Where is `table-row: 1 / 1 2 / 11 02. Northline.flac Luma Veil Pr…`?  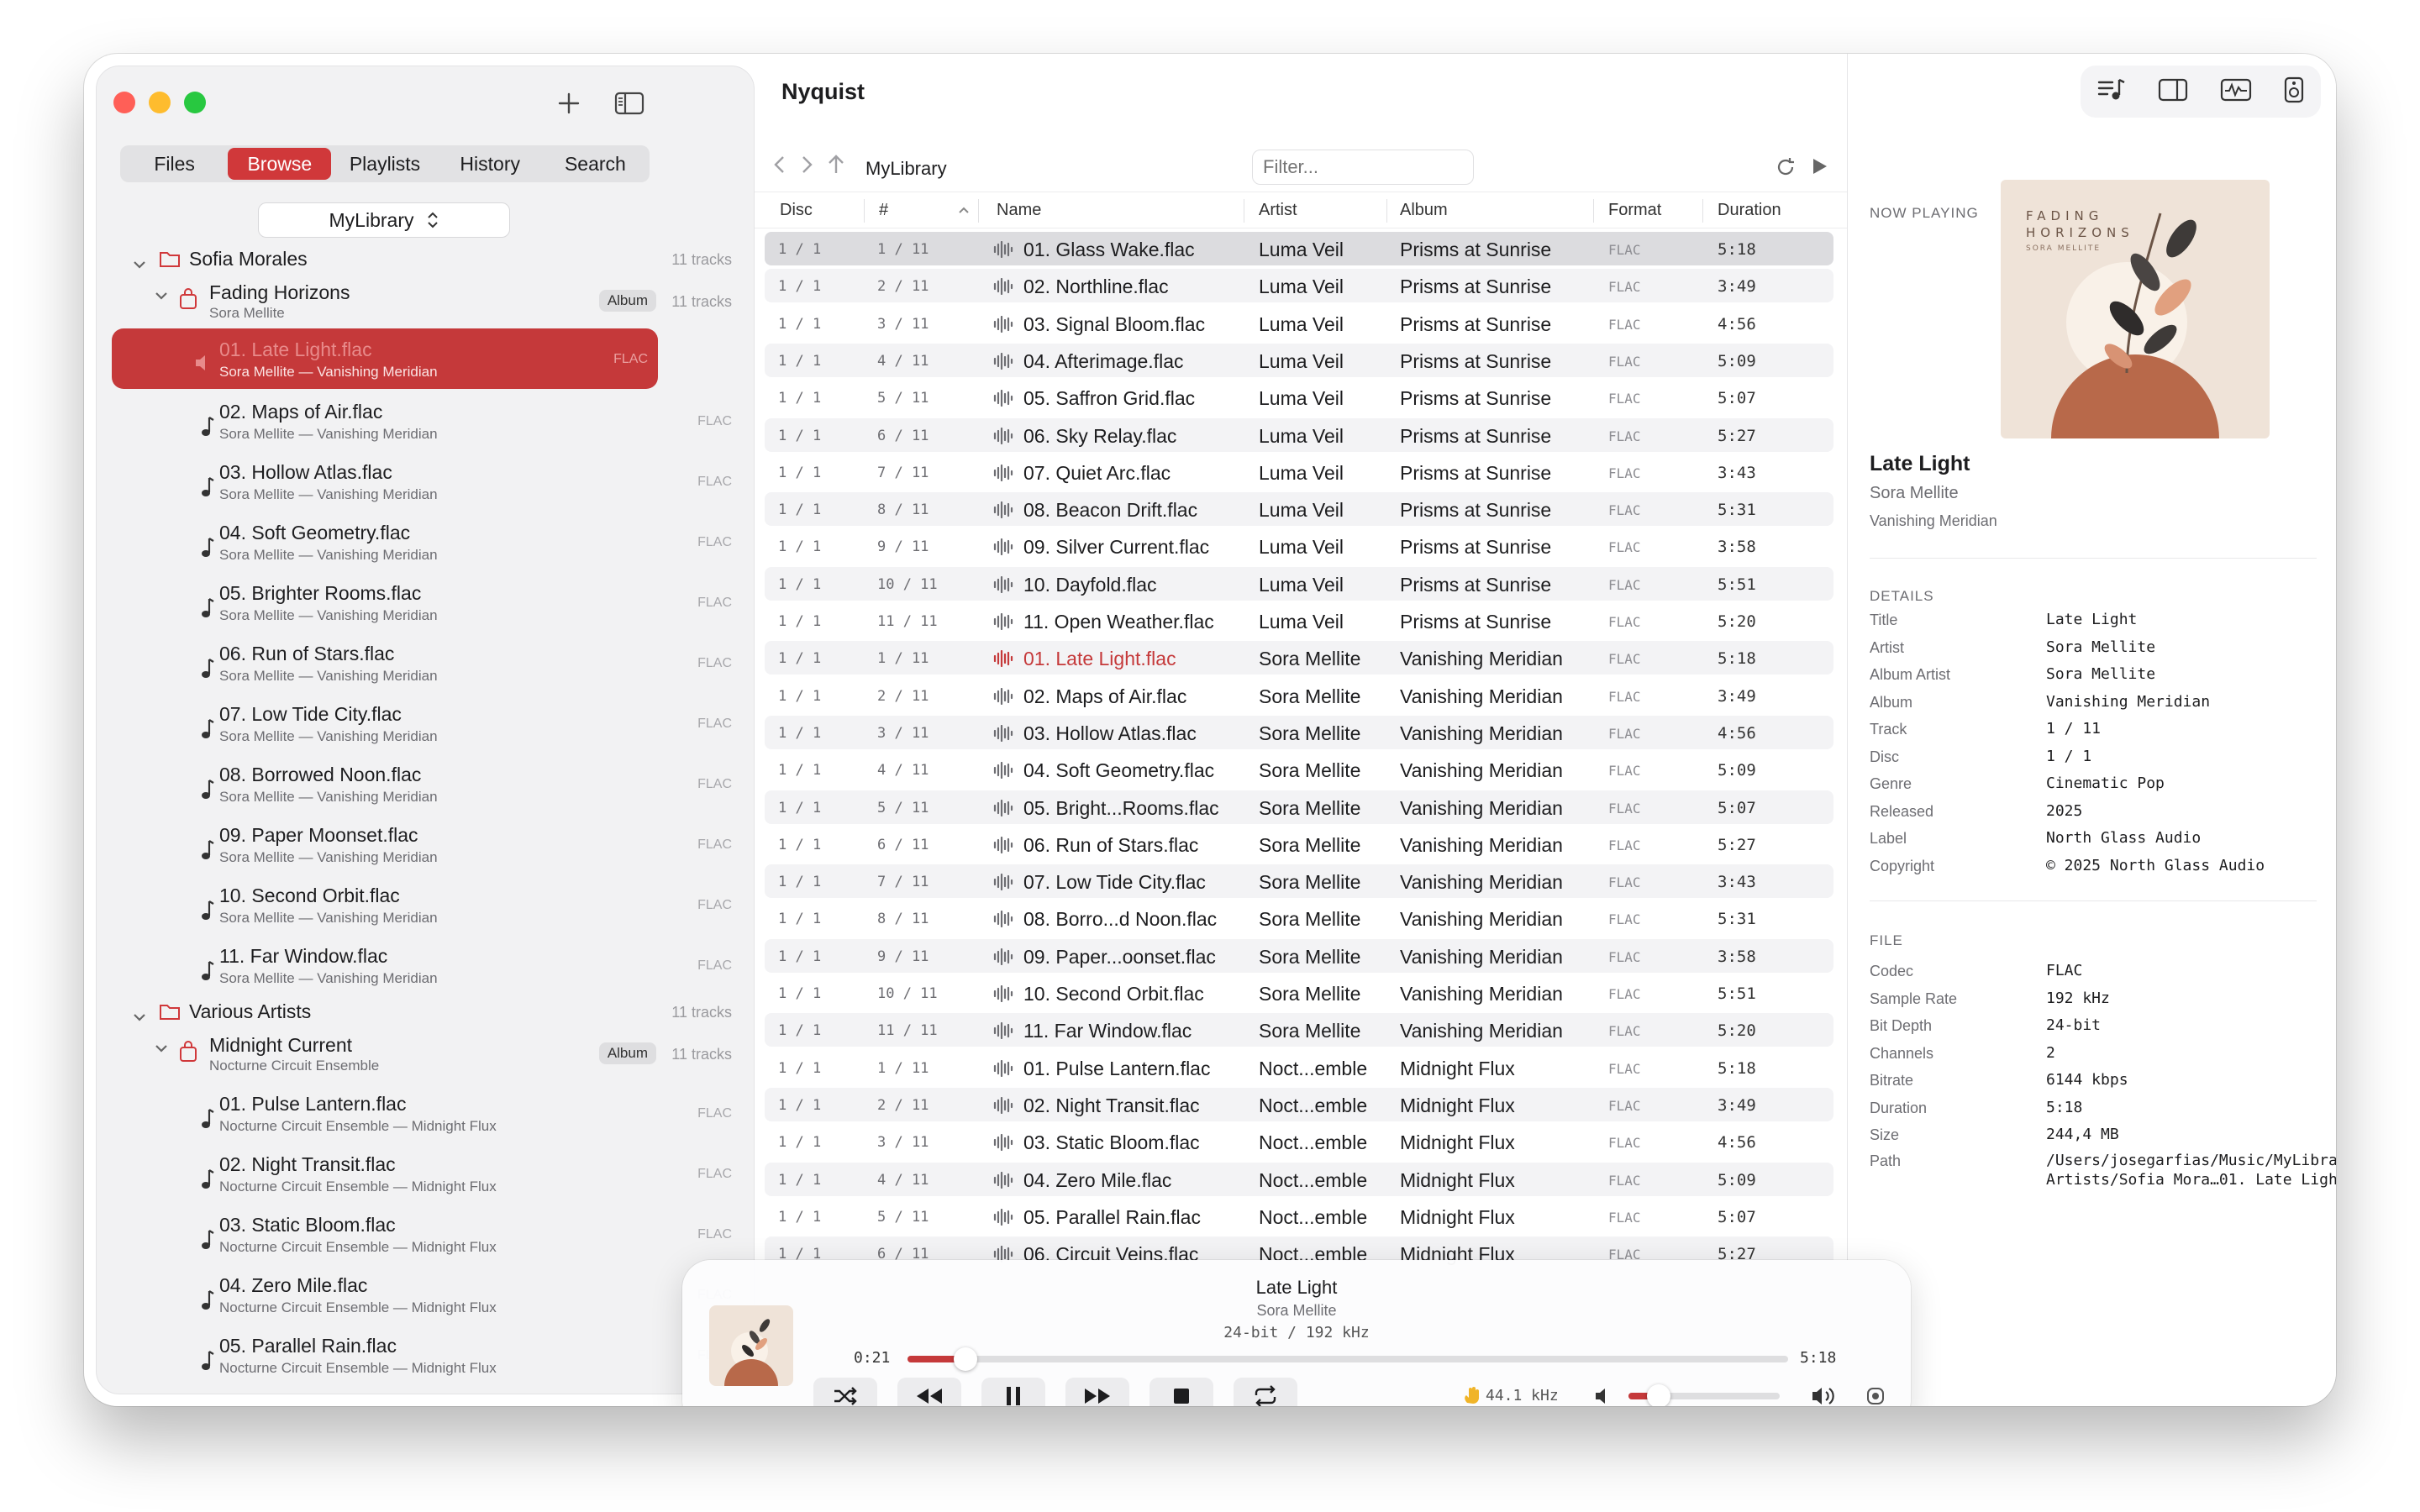
table-row: 1 / 1 2 / 11 02. Northline.flac Luma Veil Pr… is located at coordinates (1299, 285).